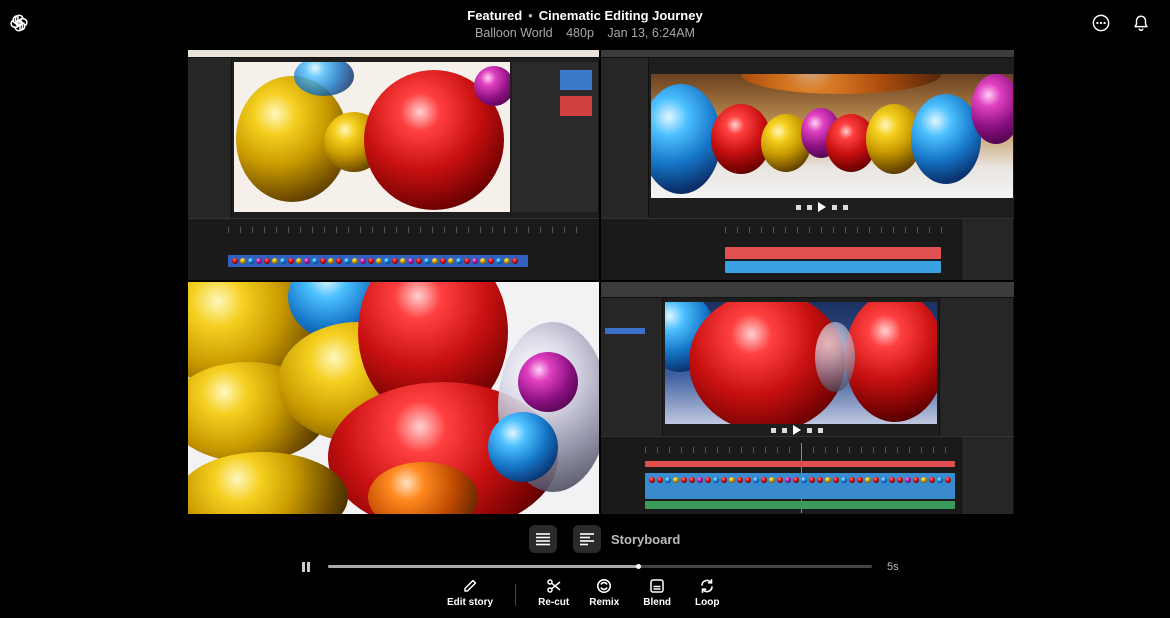 Image resolution: width=1170 pixels, height=618 pixels. Describe the element at coordinates (604, 539) in the screenshot. I see `format-controls: Storyboard` at that location.